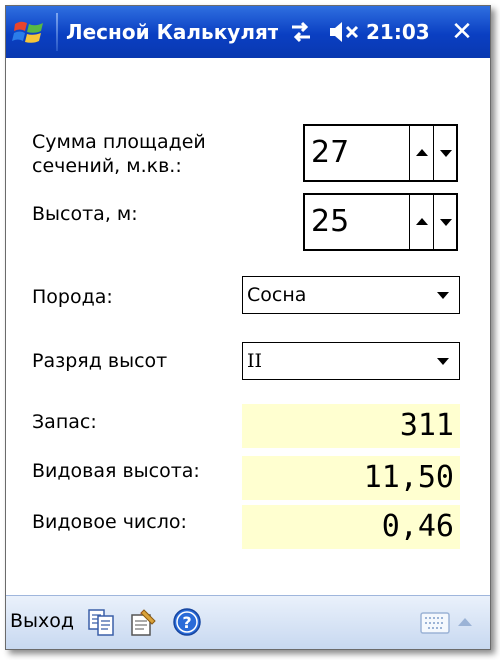 This screenshot has height=660, width=500. Describe the element at coordinates (277, 295) in the screenshot. I see `species-value: Сосна` at that location.